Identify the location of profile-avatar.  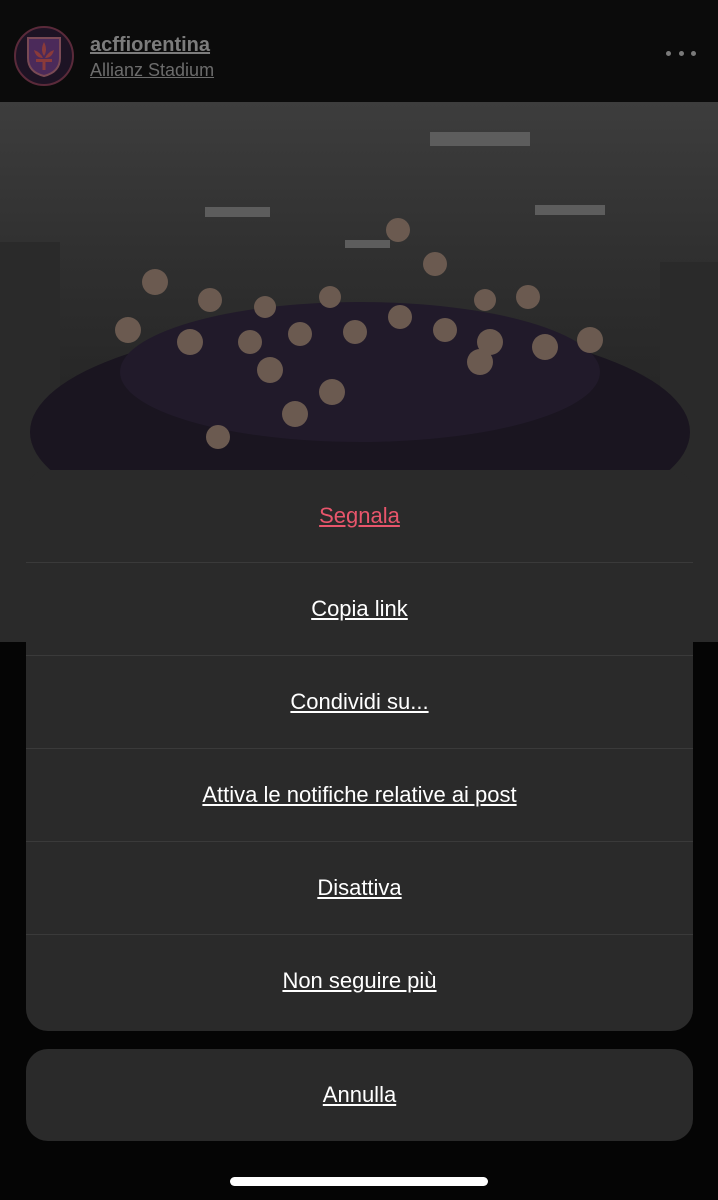
(44, 56).